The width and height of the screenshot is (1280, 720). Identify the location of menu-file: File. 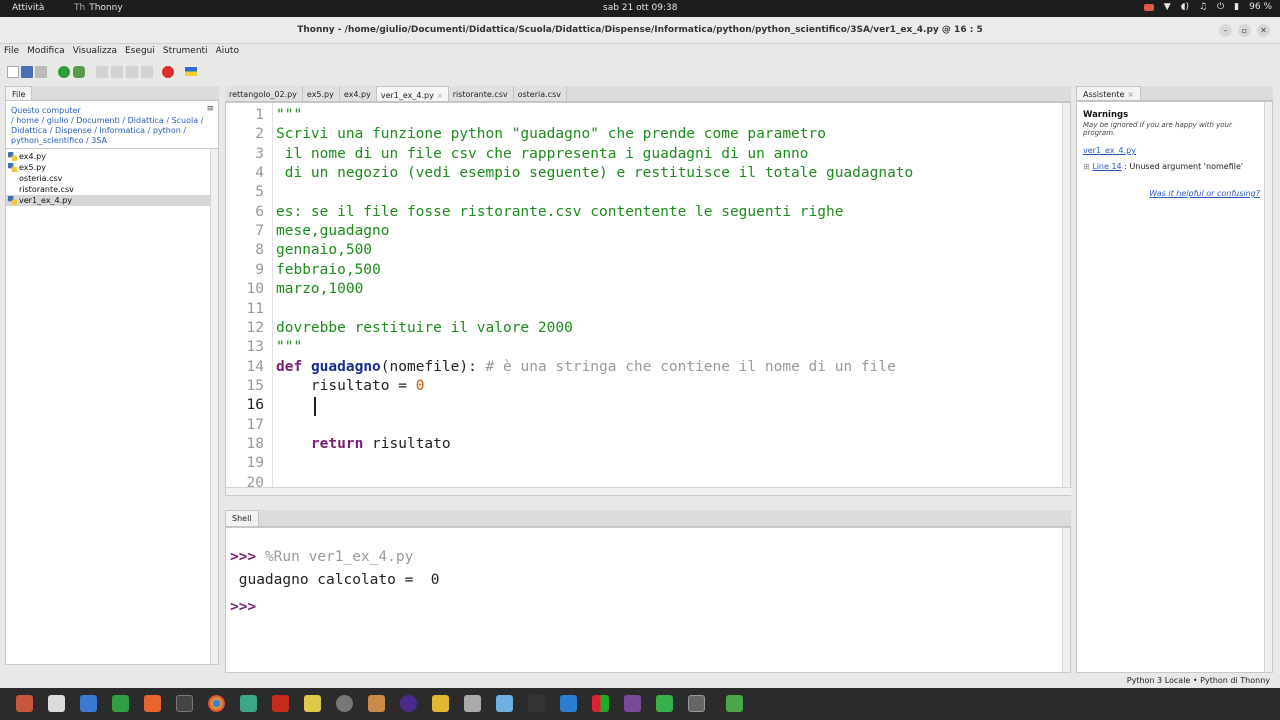
(11, 51).